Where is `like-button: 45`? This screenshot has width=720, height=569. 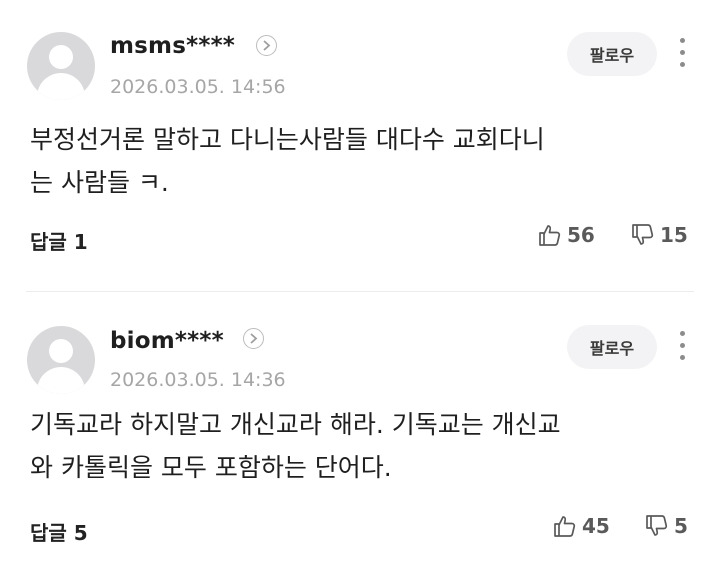 like-button: 45 is located at coordinates (581, 526).